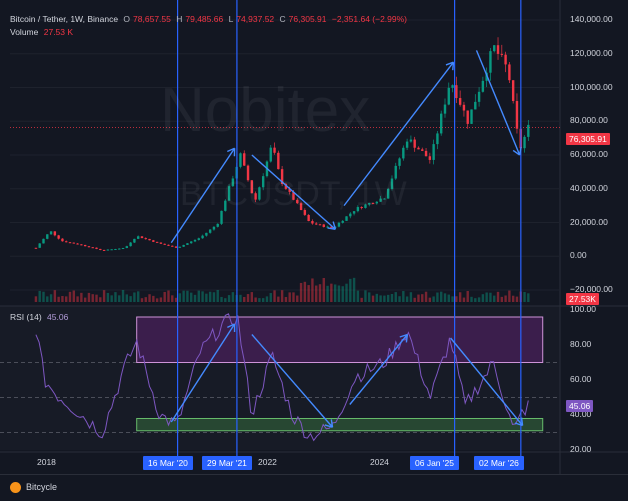 Image resolution: width=628 pixels, height=501 pixels. What do you see at coordinates (499, 463) in the screenshot?
I see `date-marker-label-4: 02 Mar '26` at bounding box center [499, 463].